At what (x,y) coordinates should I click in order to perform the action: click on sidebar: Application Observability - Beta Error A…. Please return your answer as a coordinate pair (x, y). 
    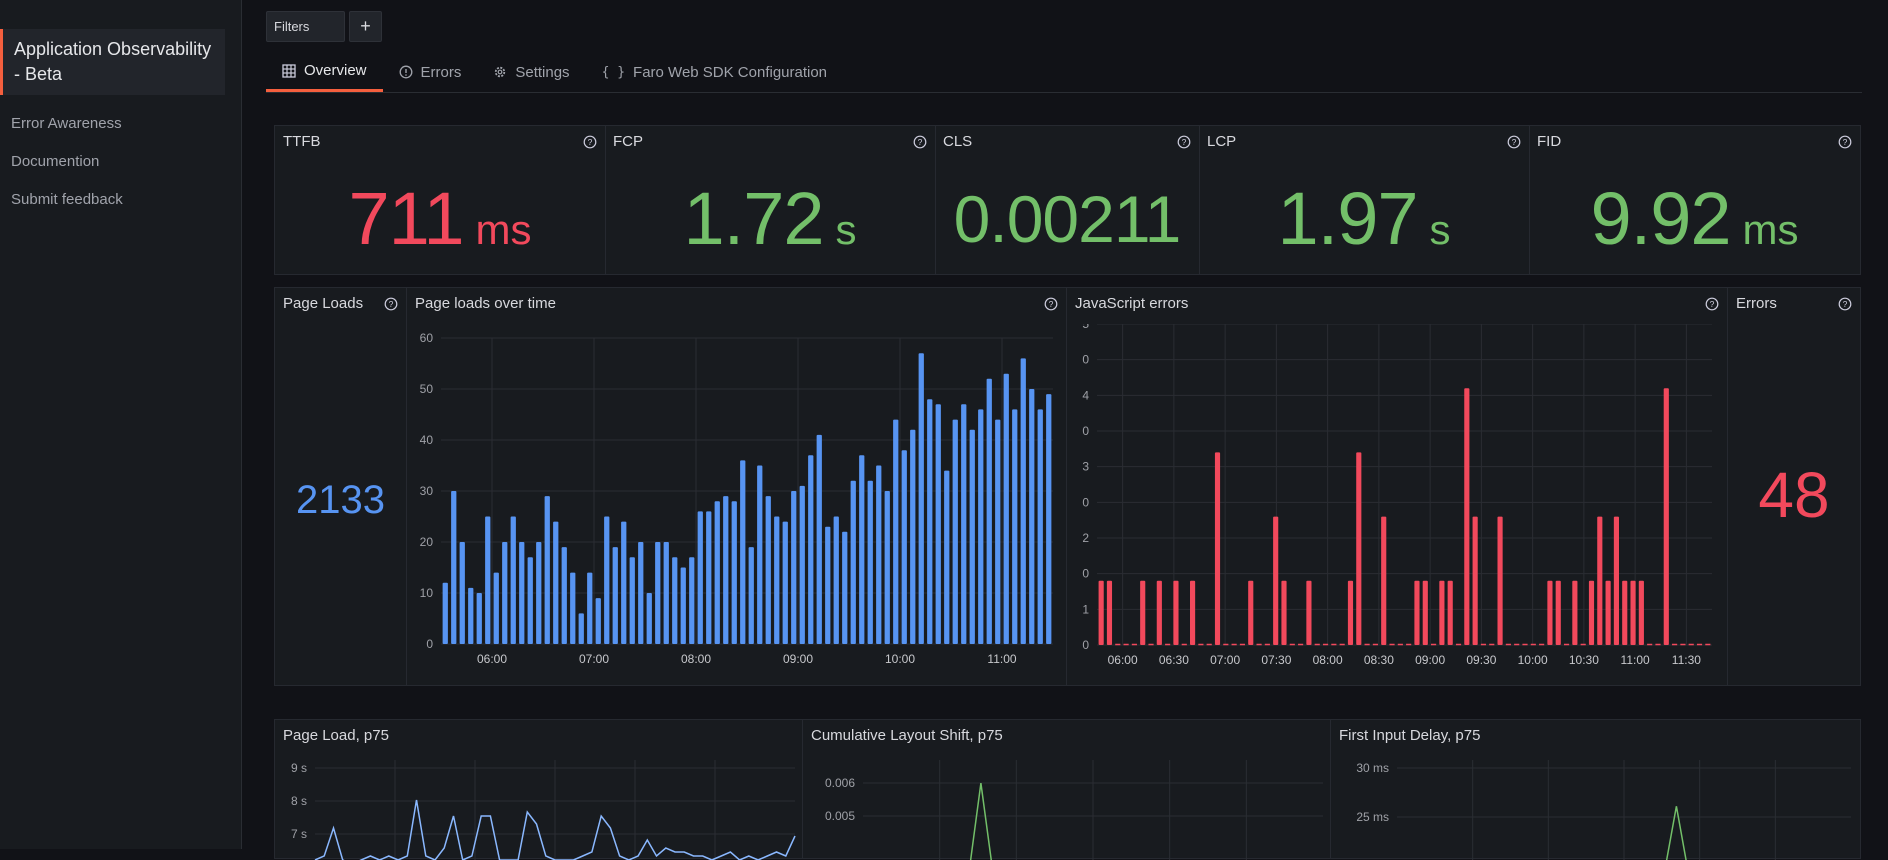
    Looking at the image, I should click on (121, 424).